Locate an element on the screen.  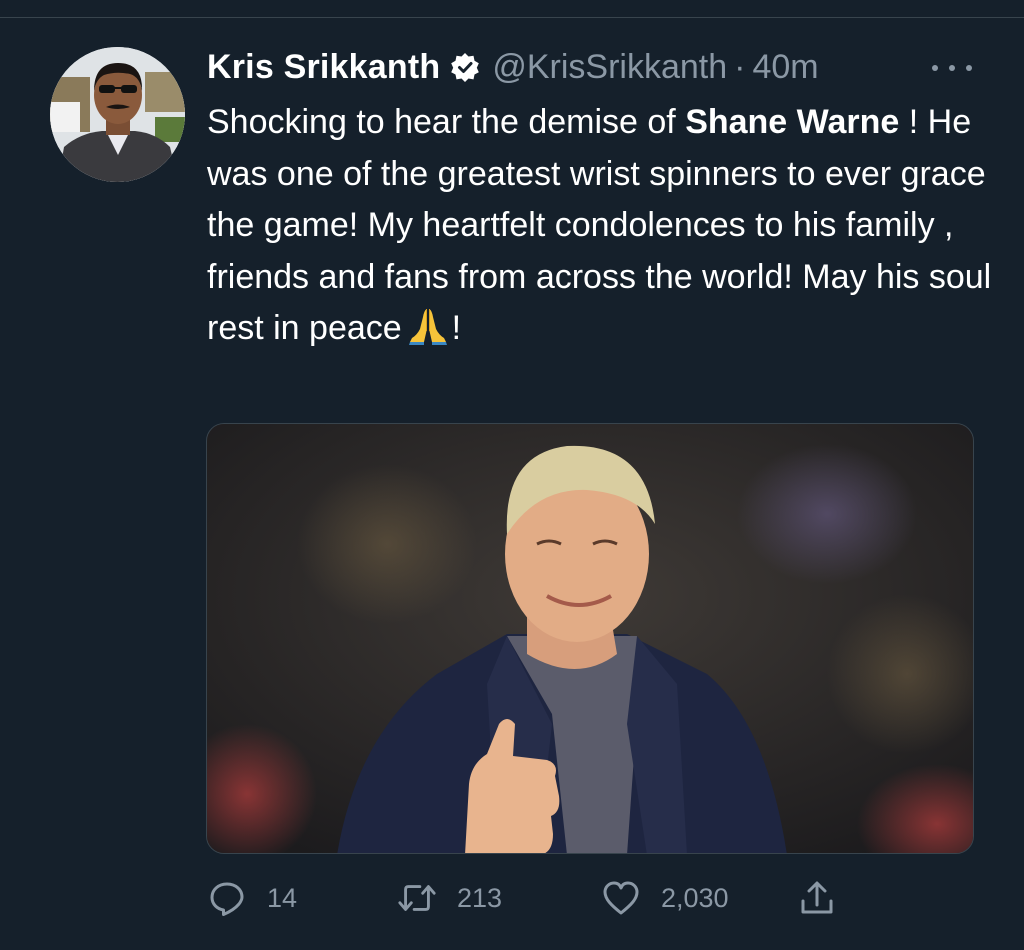
avatar-photo-icon is located at coordinates (117, 114).